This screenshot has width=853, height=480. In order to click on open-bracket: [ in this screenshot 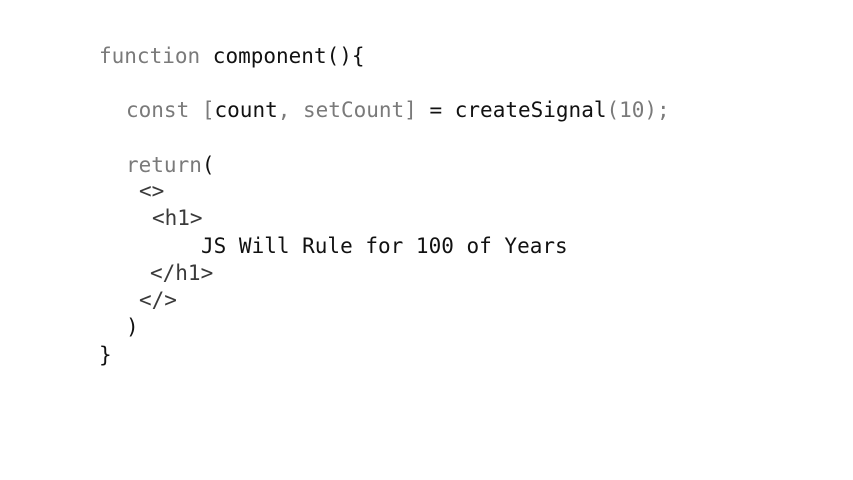, I will do `click(208, 110)`.